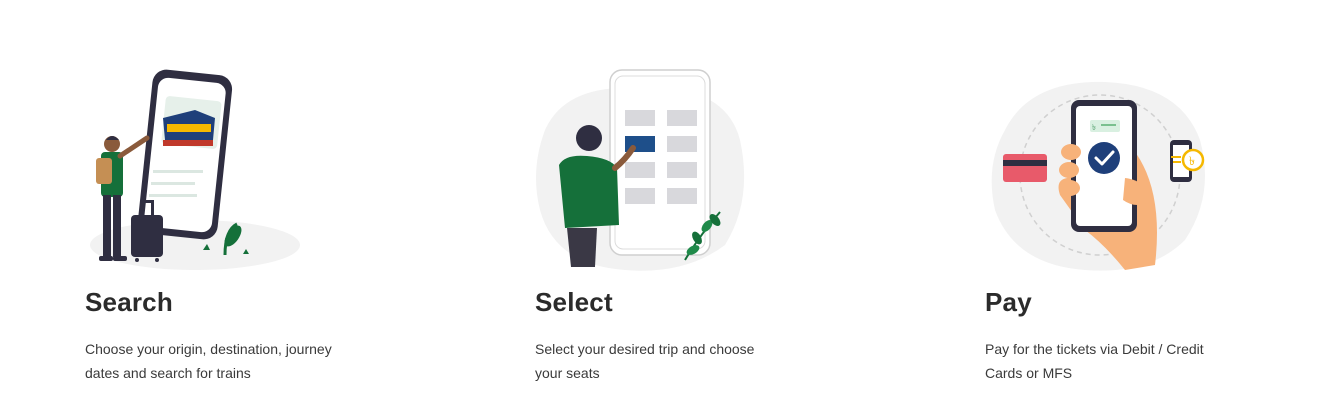 This screenshot has height=420, width=1329. Describe the element at coordinates (1098, 176) in the screenshot. I see `pay-illustration: ৳ ৳` at that location.